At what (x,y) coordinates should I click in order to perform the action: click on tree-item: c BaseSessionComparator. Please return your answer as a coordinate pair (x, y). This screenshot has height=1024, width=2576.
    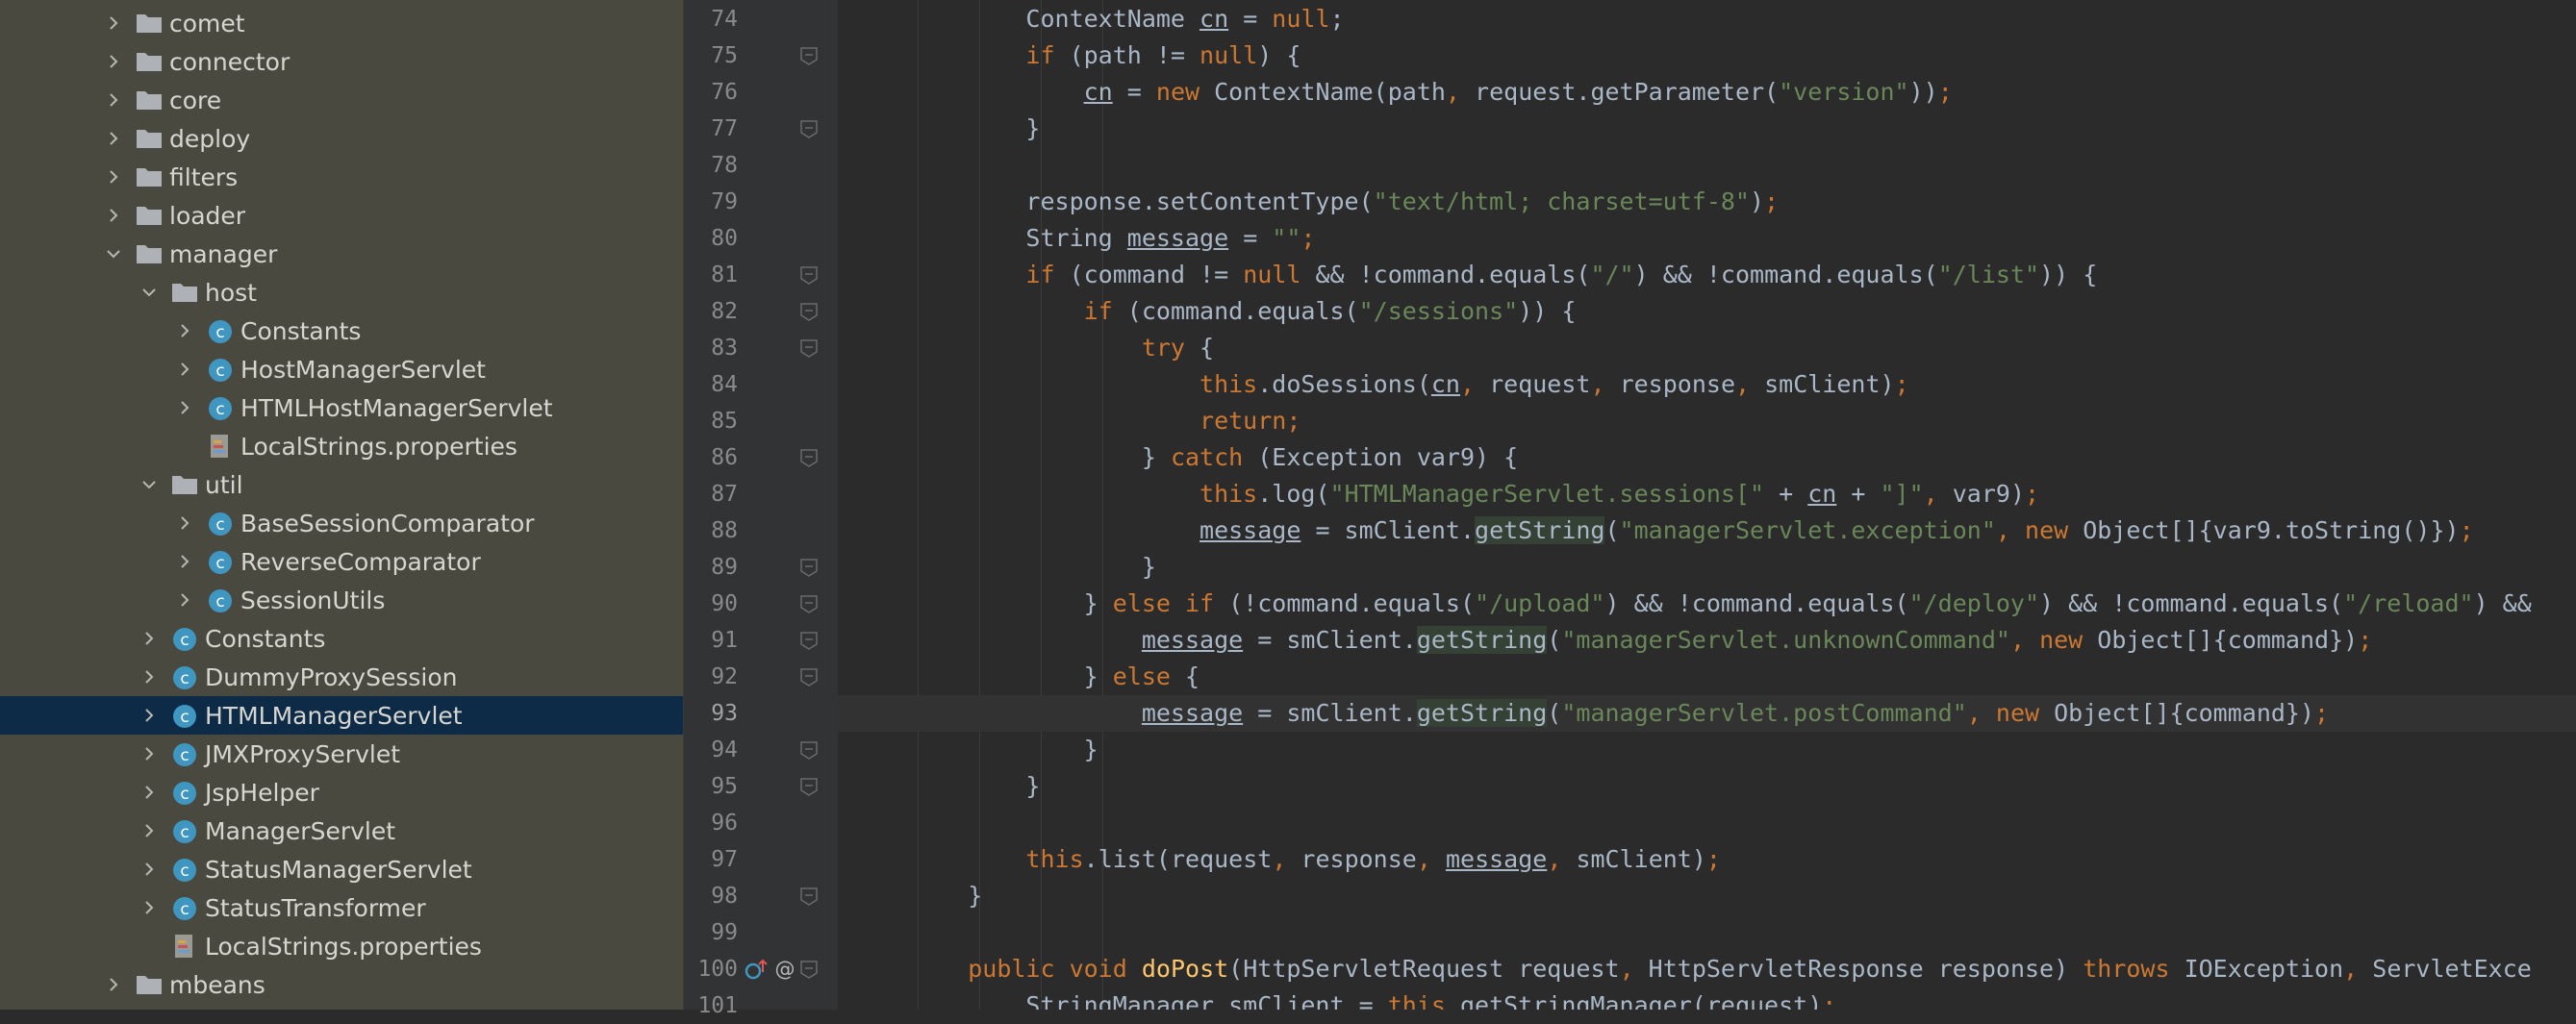
    Looking at the image, I should click on (342, 523).